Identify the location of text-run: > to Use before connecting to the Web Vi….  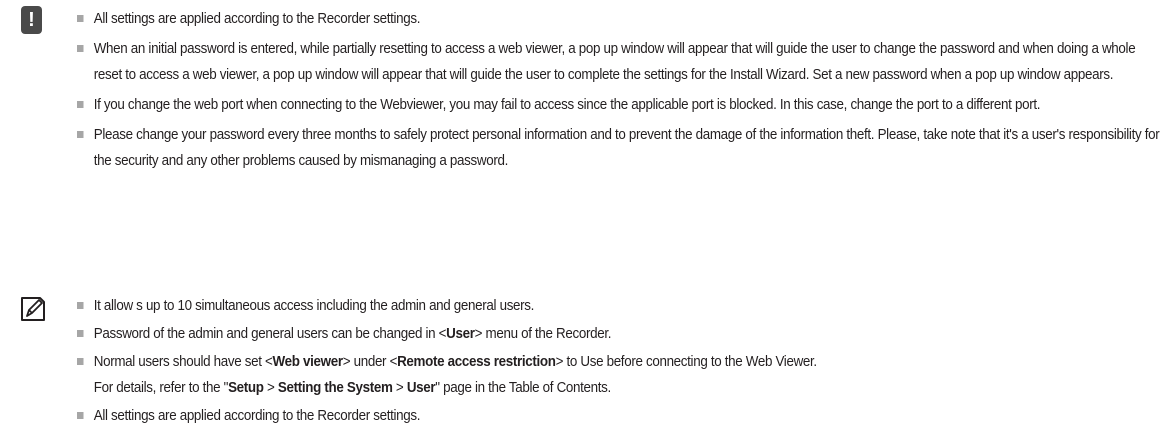
(686, 362).